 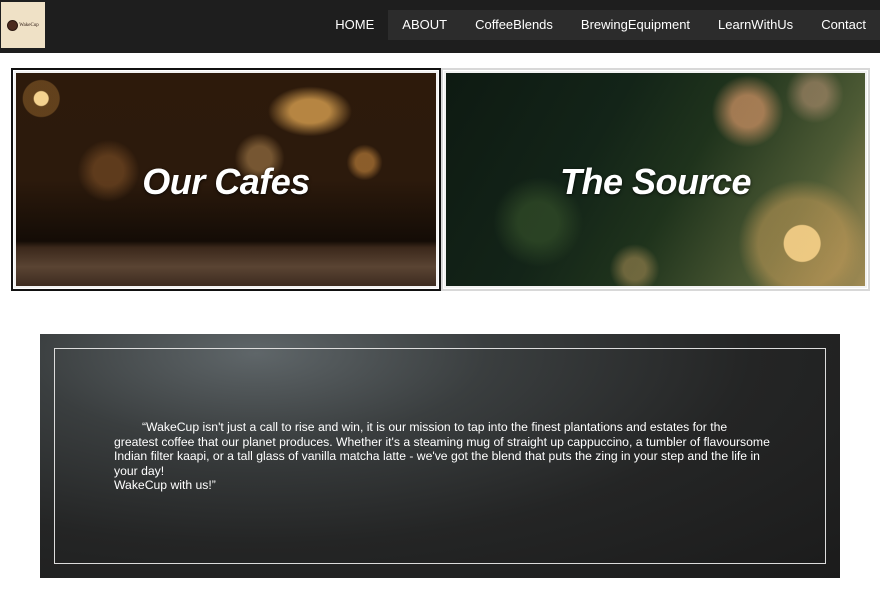 I want to click on quote-sign-off: WakeCup with us!”, so click(x=165, y=485).